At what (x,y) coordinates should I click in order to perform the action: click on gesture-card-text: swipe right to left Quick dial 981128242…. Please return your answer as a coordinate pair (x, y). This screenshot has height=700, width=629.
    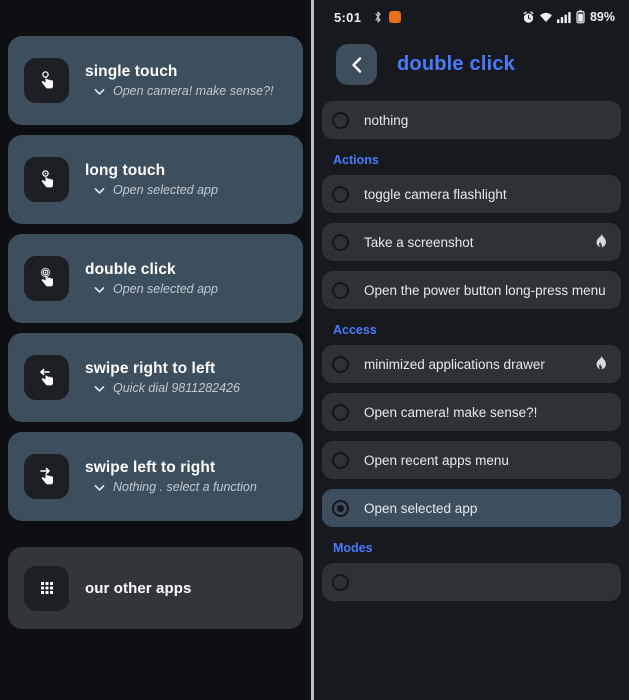
    Looking at the image, I should click on (162, 377).